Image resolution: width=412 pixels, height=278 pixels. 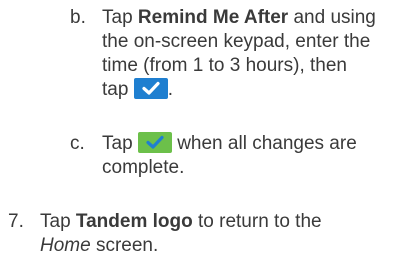 I want to click on step-7-marker: 7., so click(x=16, y=221).